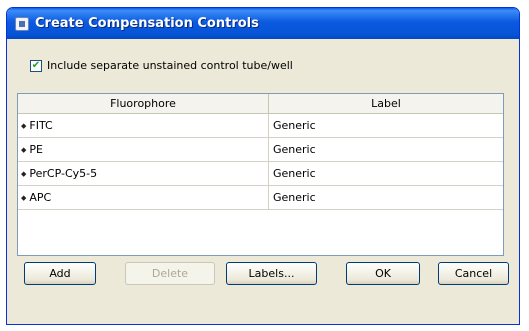  I want to click on table-row: ◆ FITC Generic, so click(260, 126).